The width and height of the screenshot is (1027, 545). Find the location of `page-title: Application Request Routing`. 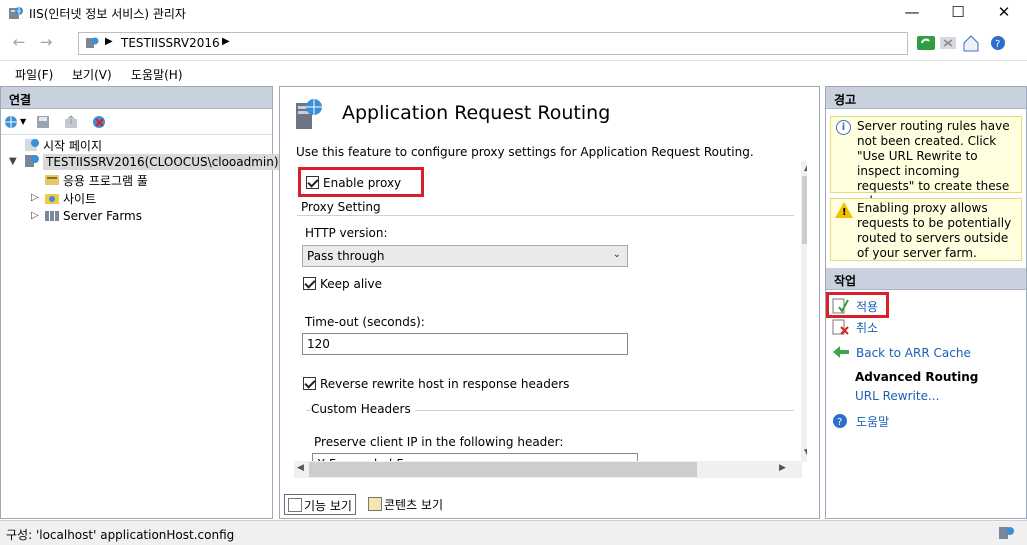

page-title: Application Request Routing is located at coordinates (476, 113).